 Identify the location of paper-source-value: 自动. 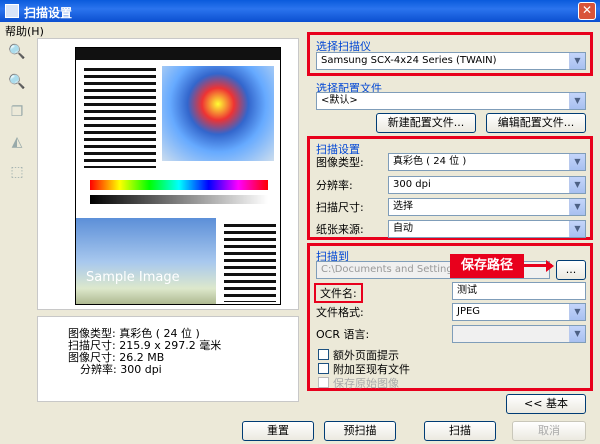
(403, 228).